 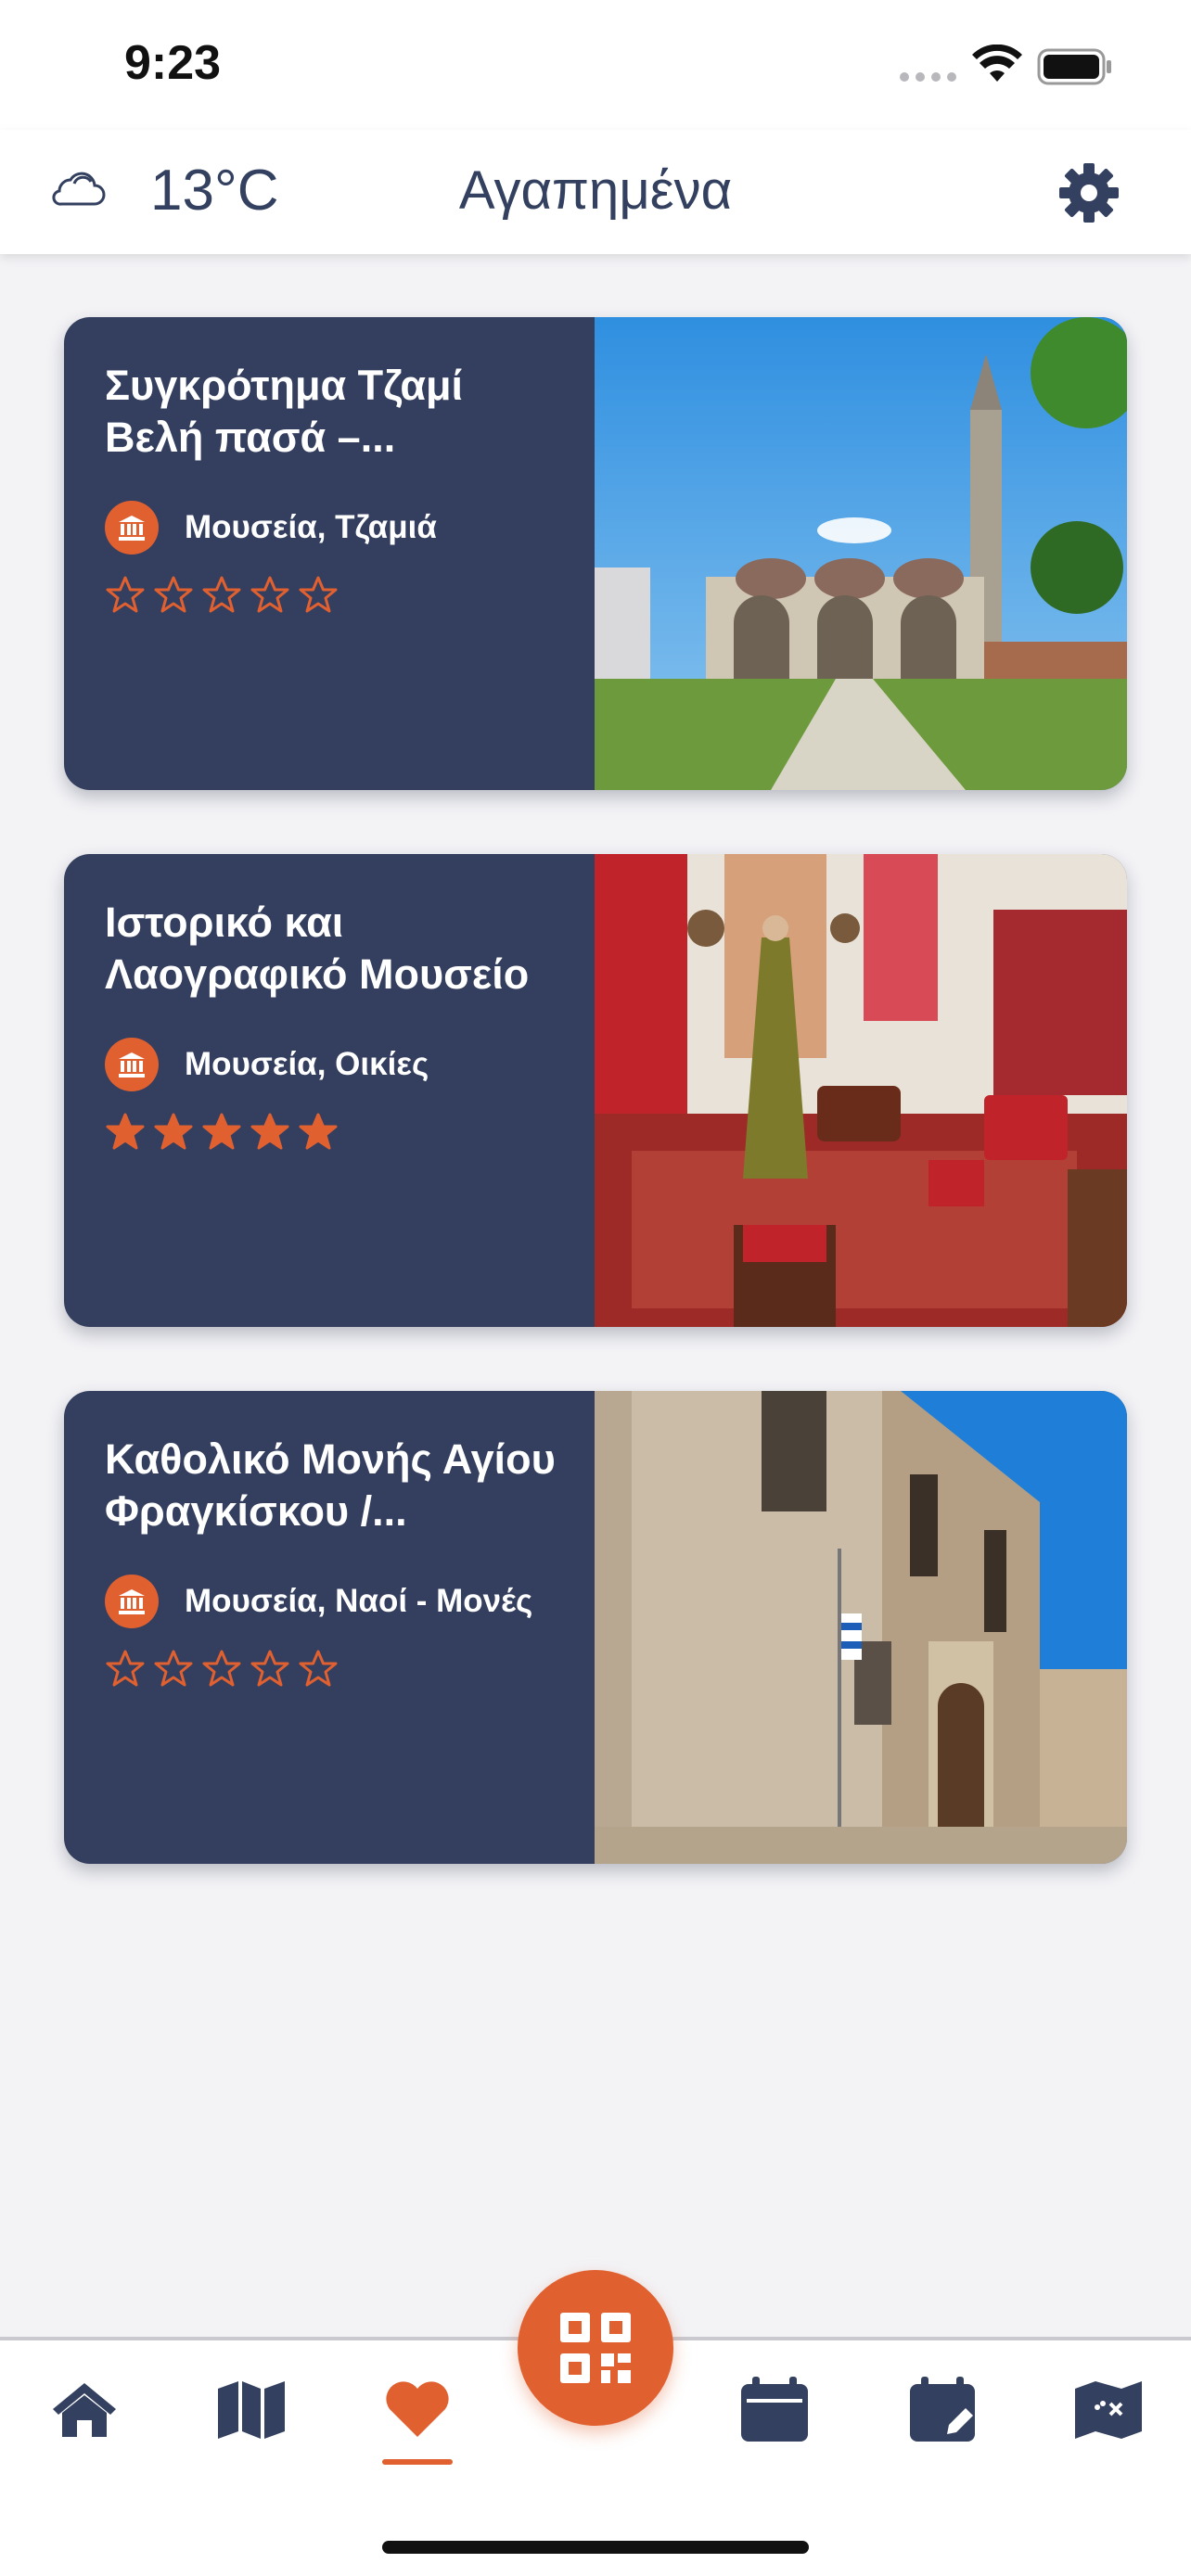 I want to click on status-bar: 9:23, so click(x=595, y=65).